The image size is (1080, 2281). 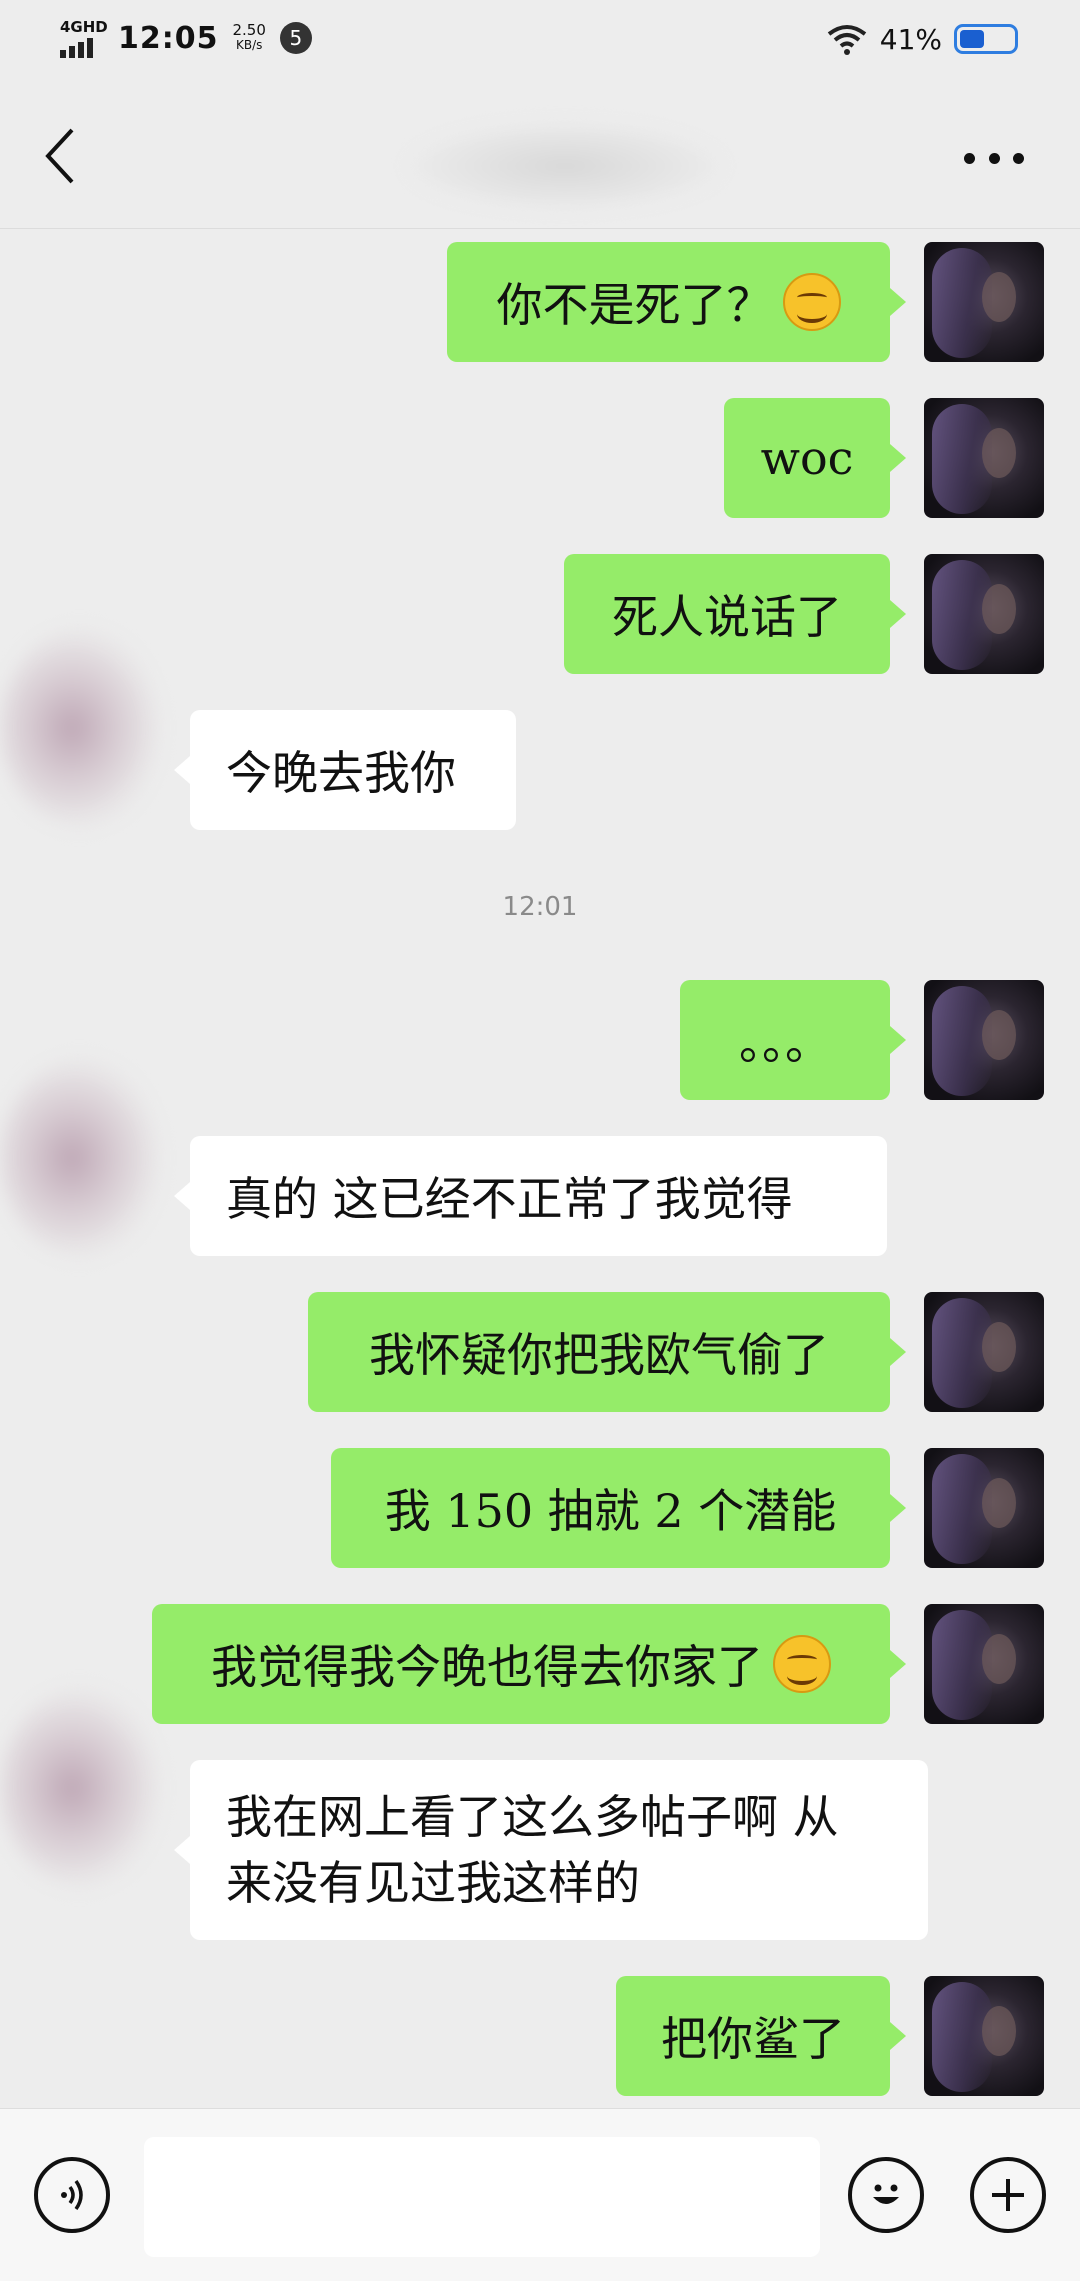 What do you see at coordinates (599, 1355) in the screenshot?
I see `message-text: 我怀疑你把我欧气偷了` at bounding box center [599, 1355].